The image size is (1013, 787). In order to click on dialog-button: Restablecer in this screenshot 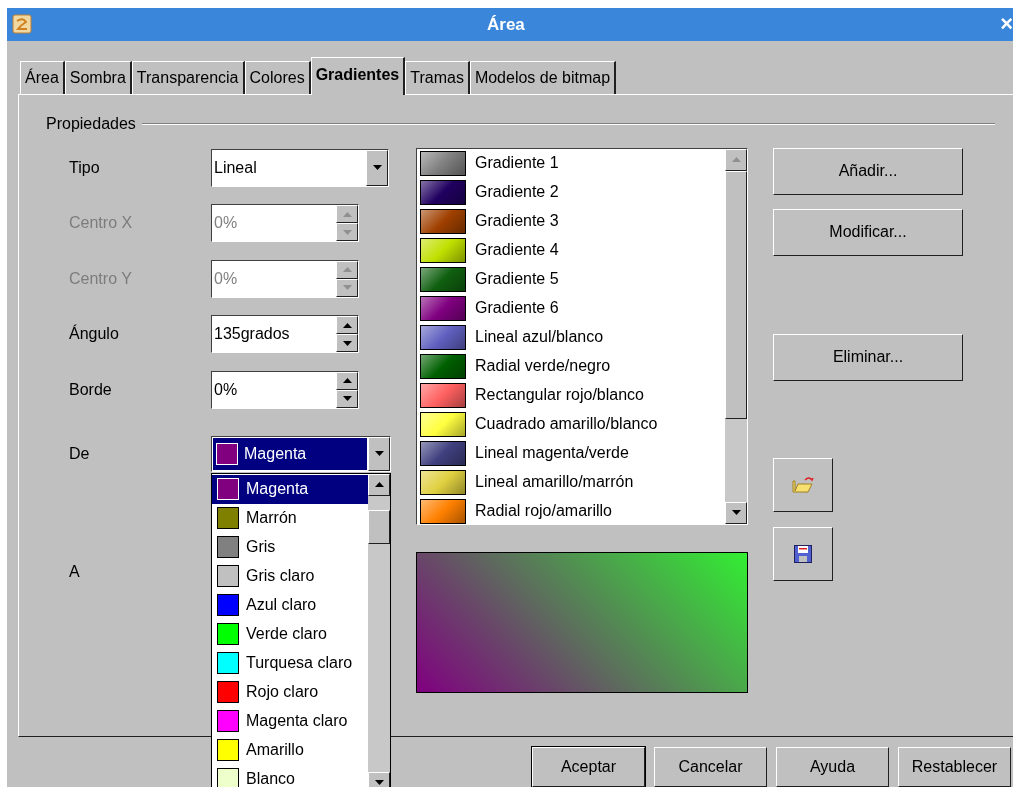, I will do `click(954, 767)`.